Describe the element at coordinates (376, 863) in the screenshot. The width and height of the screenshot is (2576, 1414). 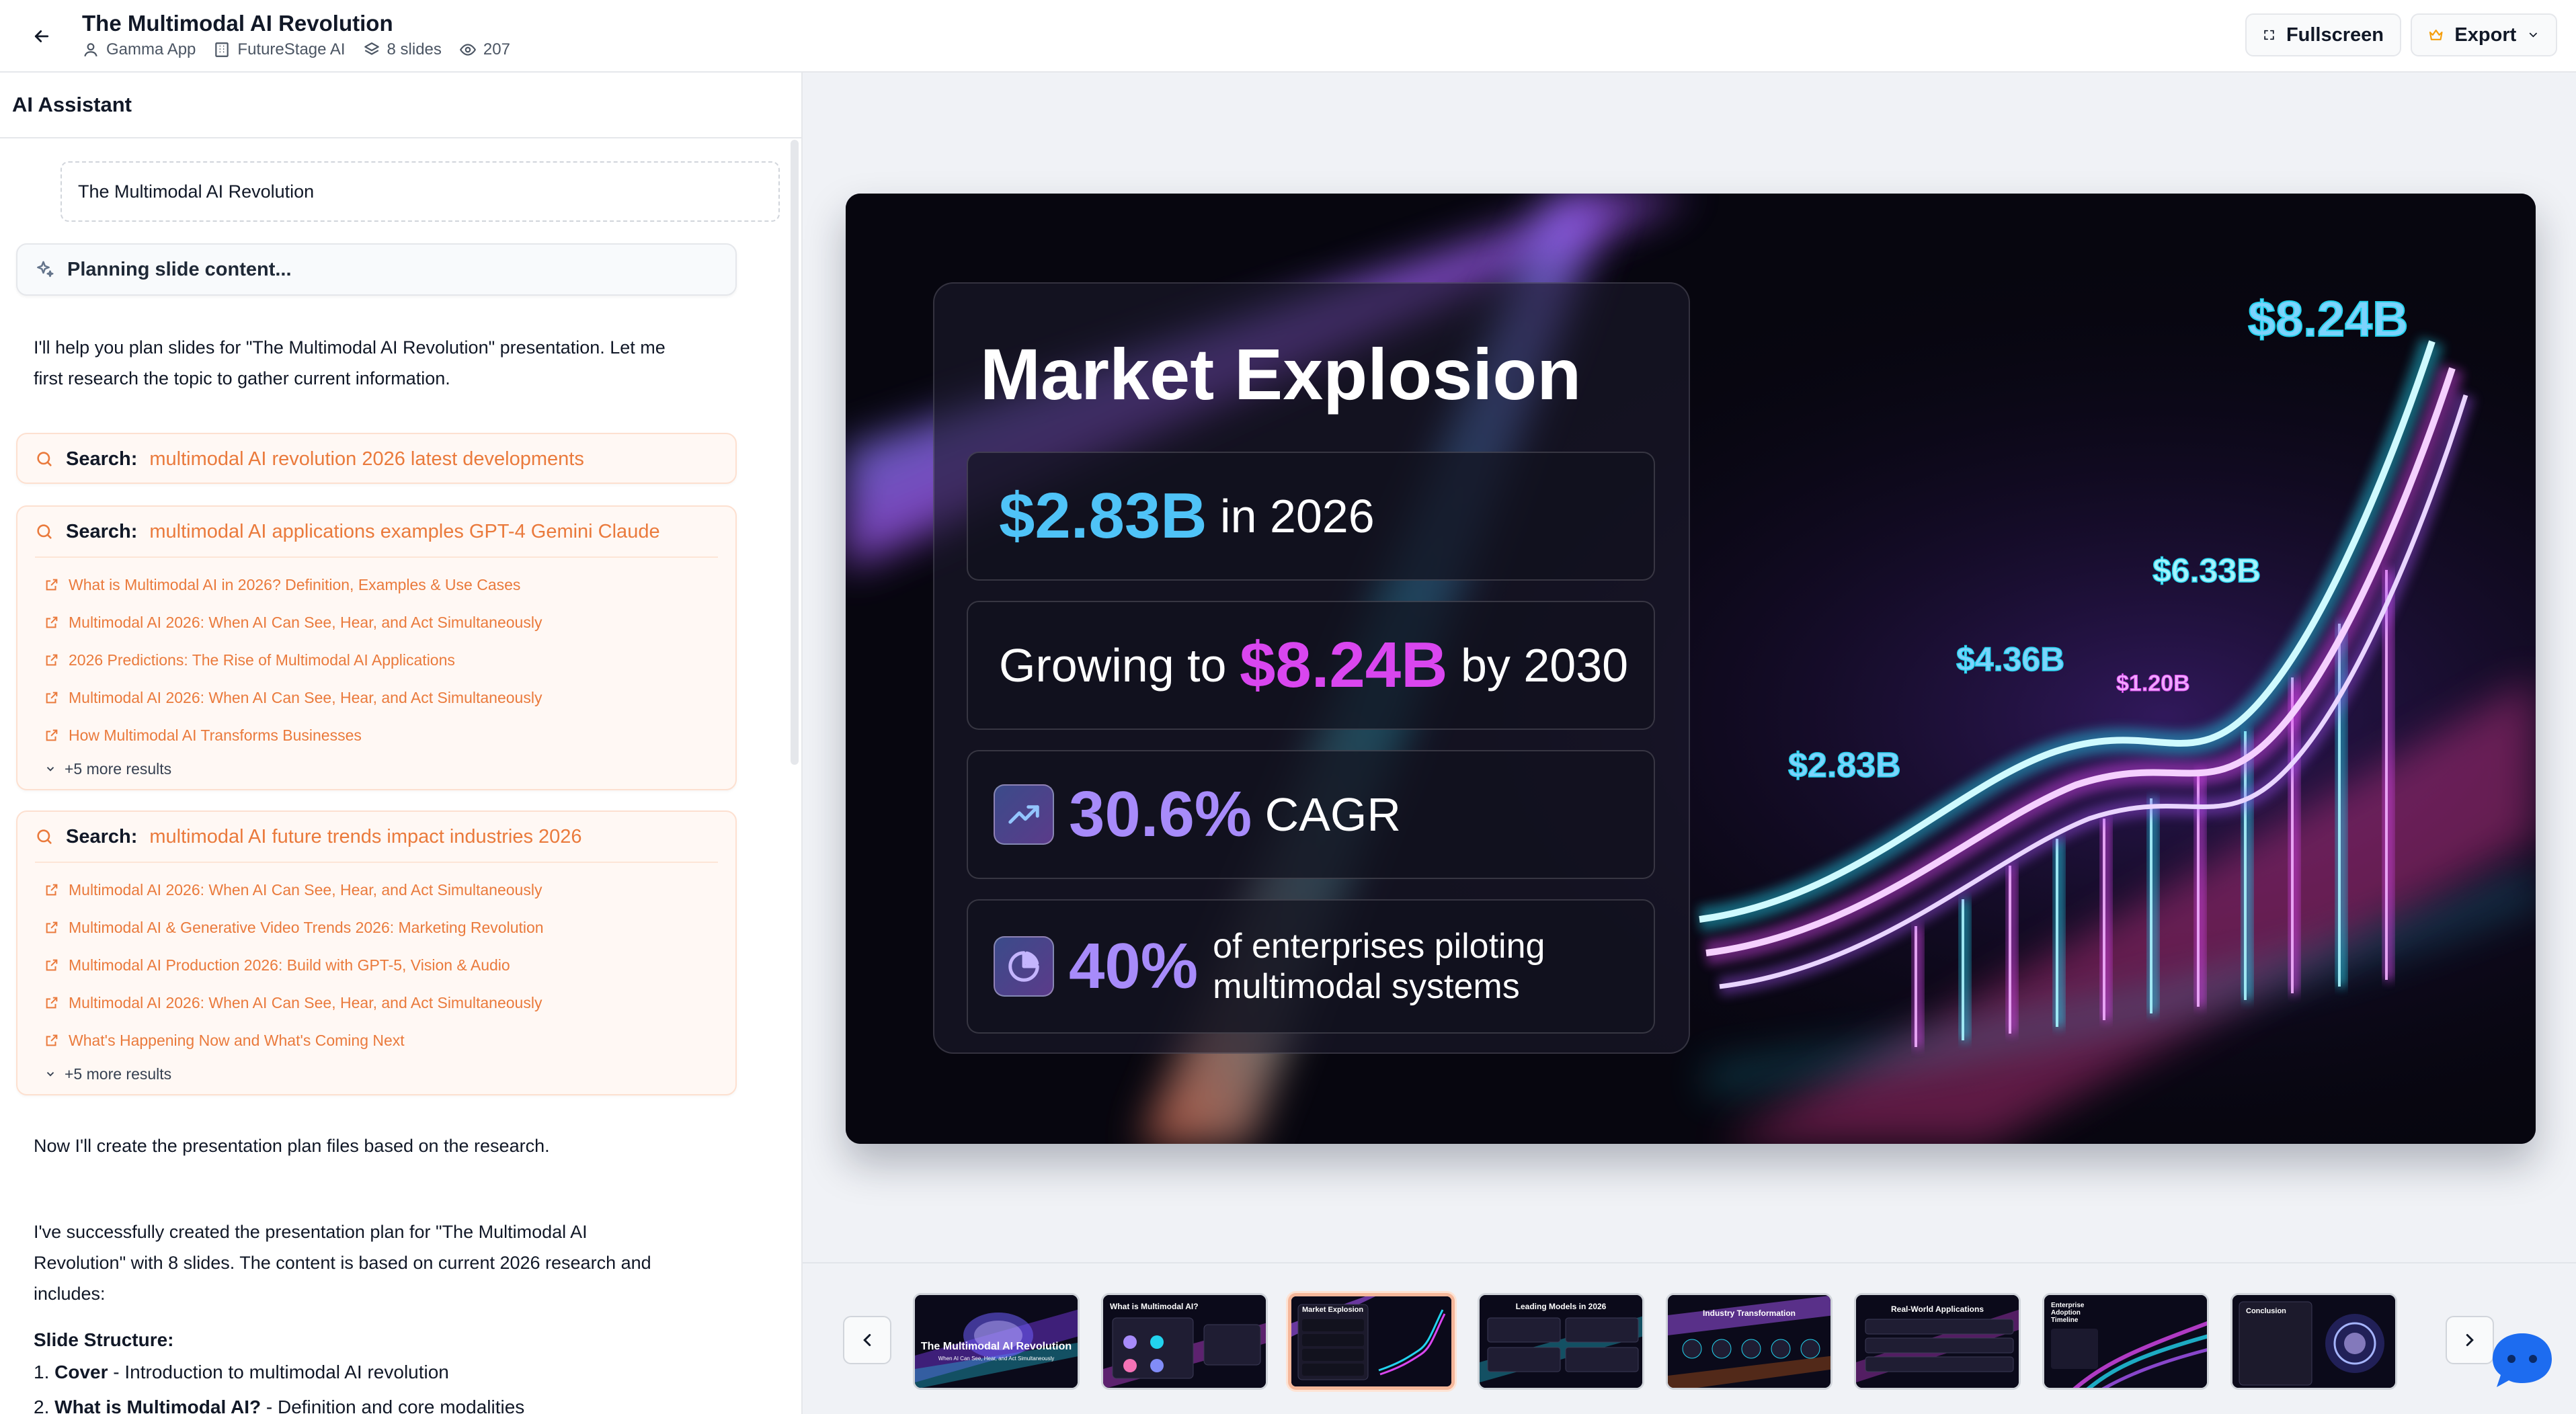
I see `search-divider` at that location.